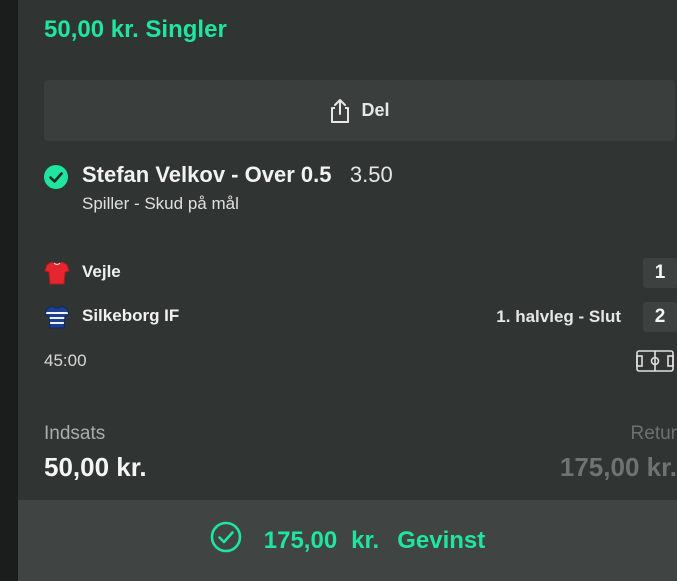  What do you see at coordinates (558, 316) in the screenshot?
I see `match-period: 1. halvleg - Slut` at bounding box center [558, 316].